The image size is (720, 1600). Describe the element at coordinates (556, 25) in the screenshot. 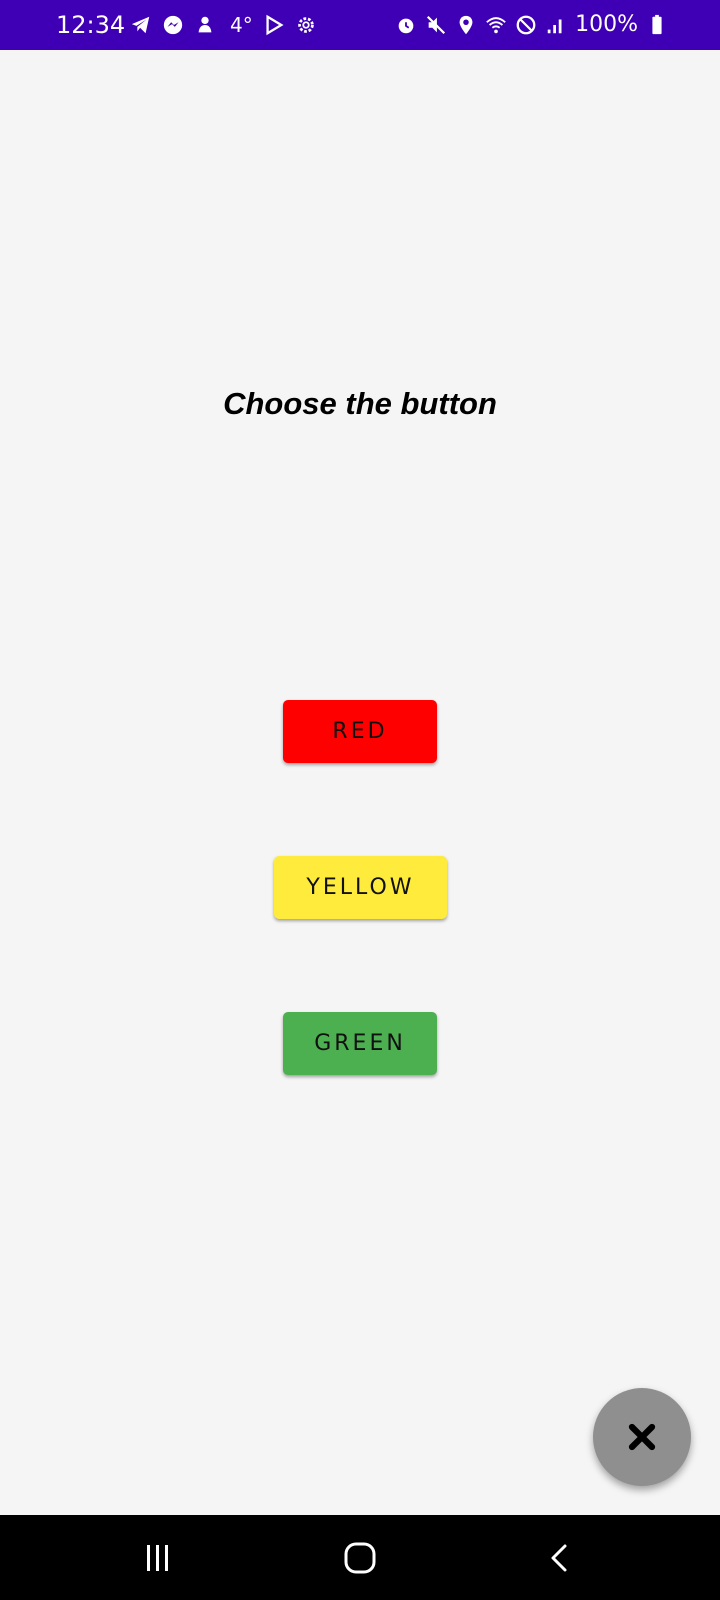

I see `signal-icon` at that location.